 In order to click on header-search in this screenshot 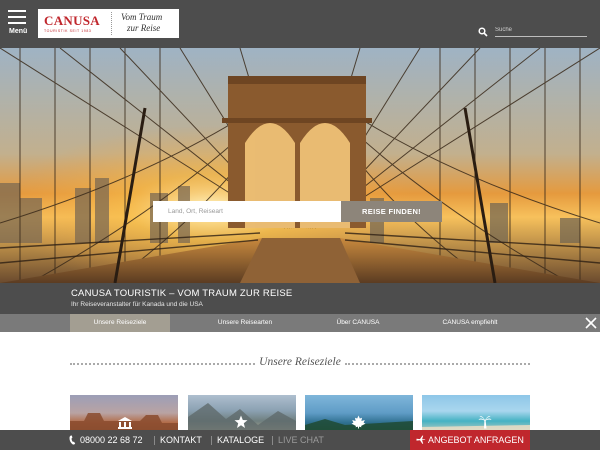, I will do `click(532, 31)`.